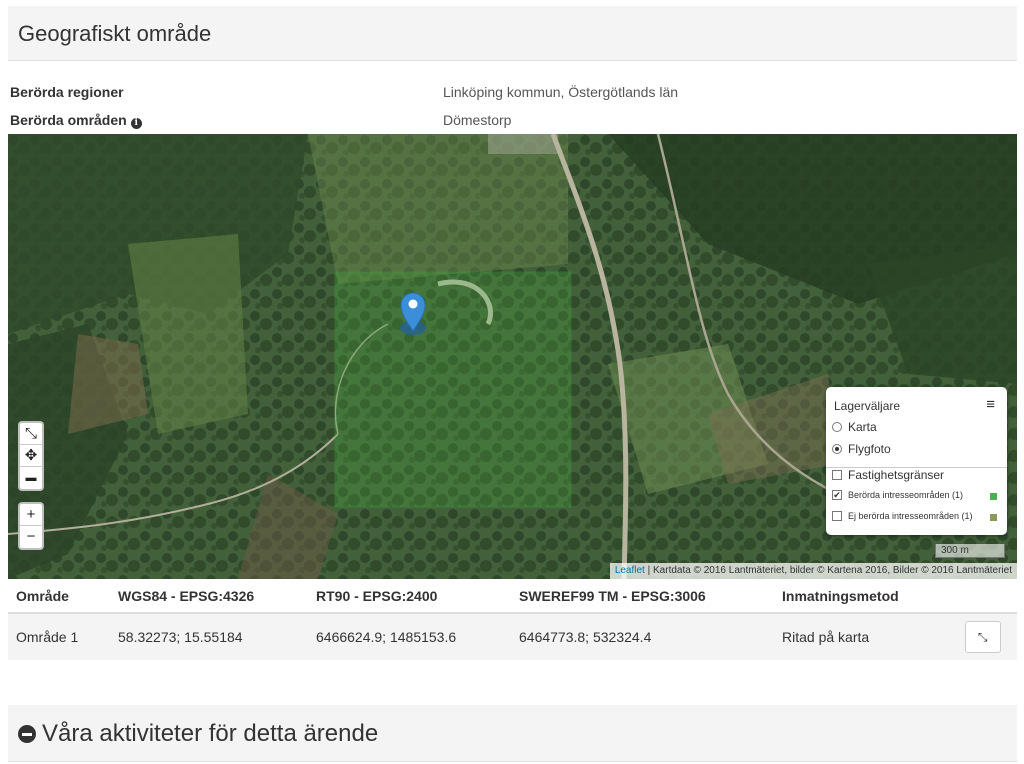 The width and height of the screenshot is (1024, 764). What do you see at coordinates (67, 92) in the screenshot?
I see `regions-label: Berörda regioner` at bounding box center [67, 92].